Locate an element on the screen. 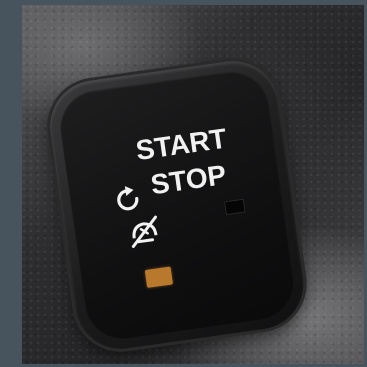 This screenshot has width=367, height=367. restart-arrow-icon is located at coordinates (128, 198).